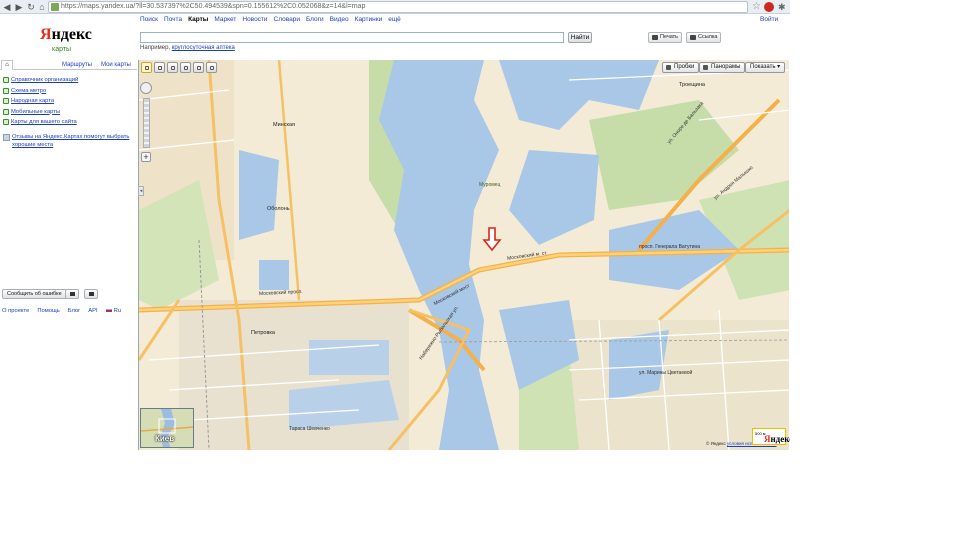 This screenshot has width=960, height=540. What do you see at coordinates (116, 65) in the screenshot?
I see `tab-my-maps: Мои карты` at bounding box center [116, 65].